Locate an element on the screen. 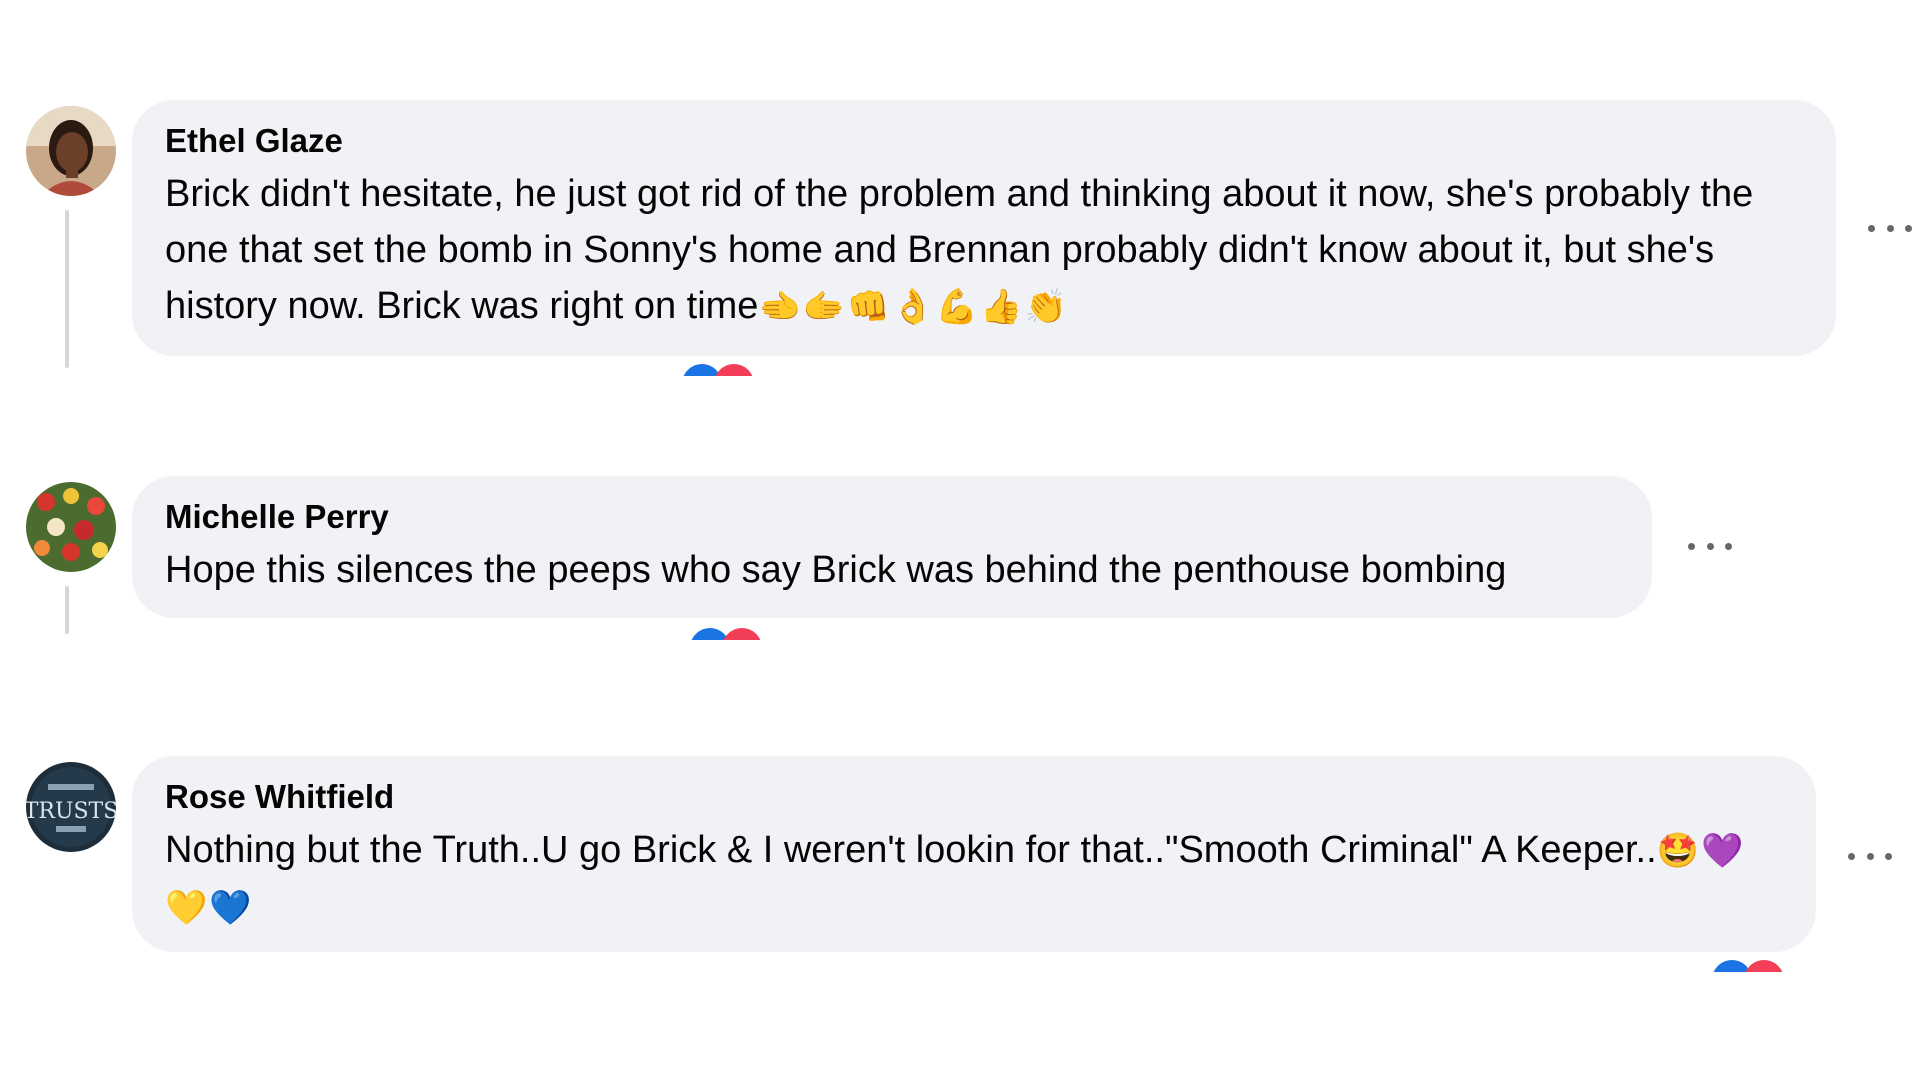 The height and width of the screenshot is (1080, 1920). svg-text: TRUSTS is located at coordinates (71, 811).